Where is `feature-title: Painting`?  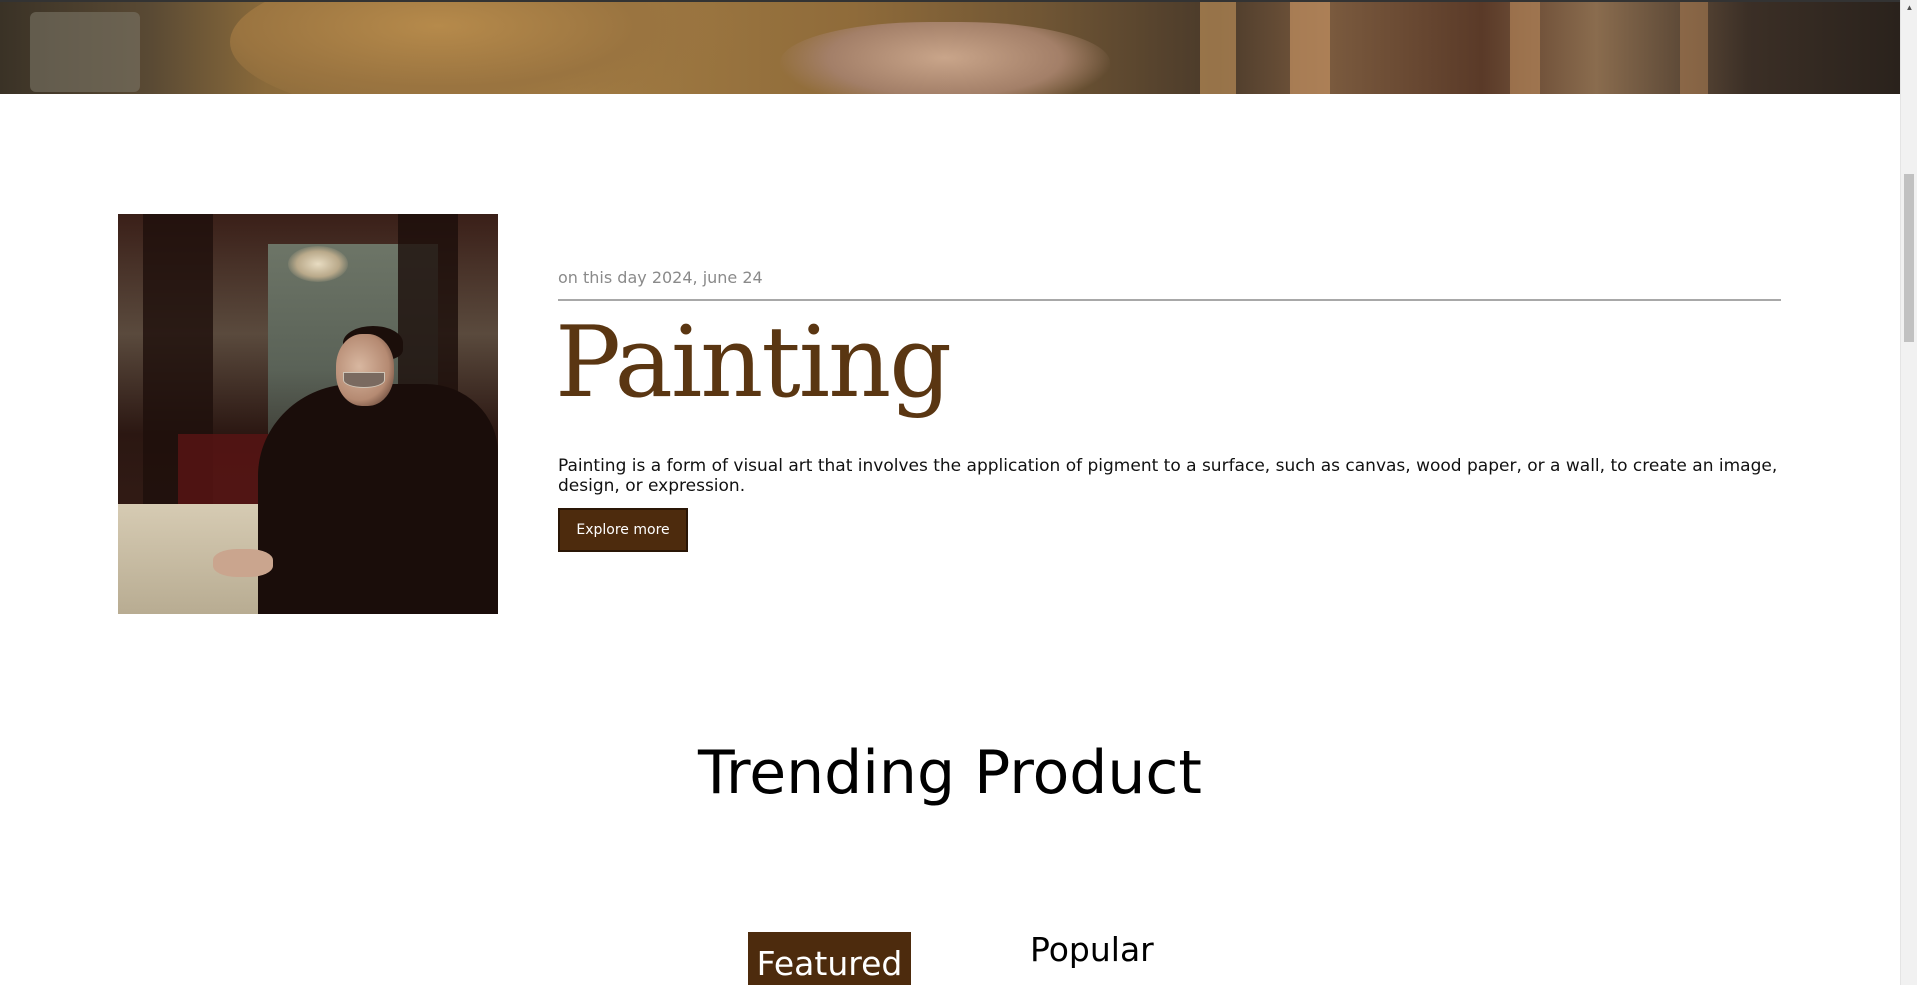 feature-title: Painting is located at coordinates (753, 363).